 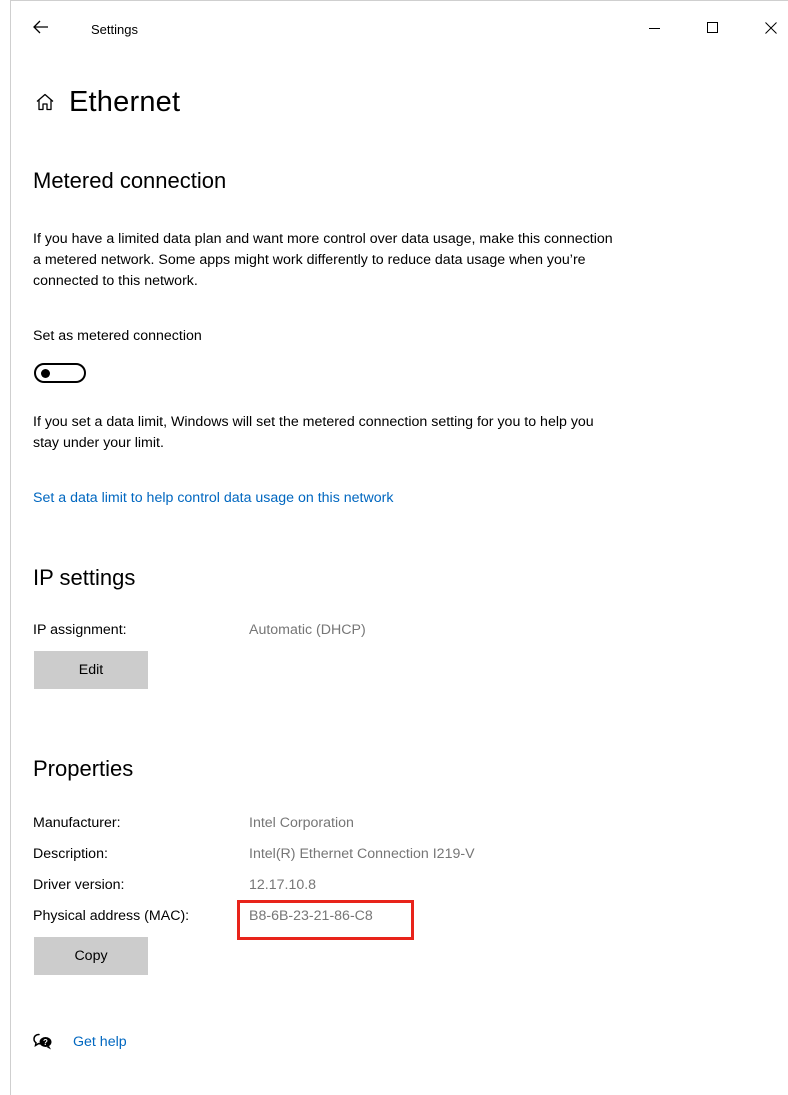 What do you see at coordinates (362, 854) in the screenshot?
I see `description-value: Intel(R) Ethernet Connection I219-V` at bounding box center [362, 854].